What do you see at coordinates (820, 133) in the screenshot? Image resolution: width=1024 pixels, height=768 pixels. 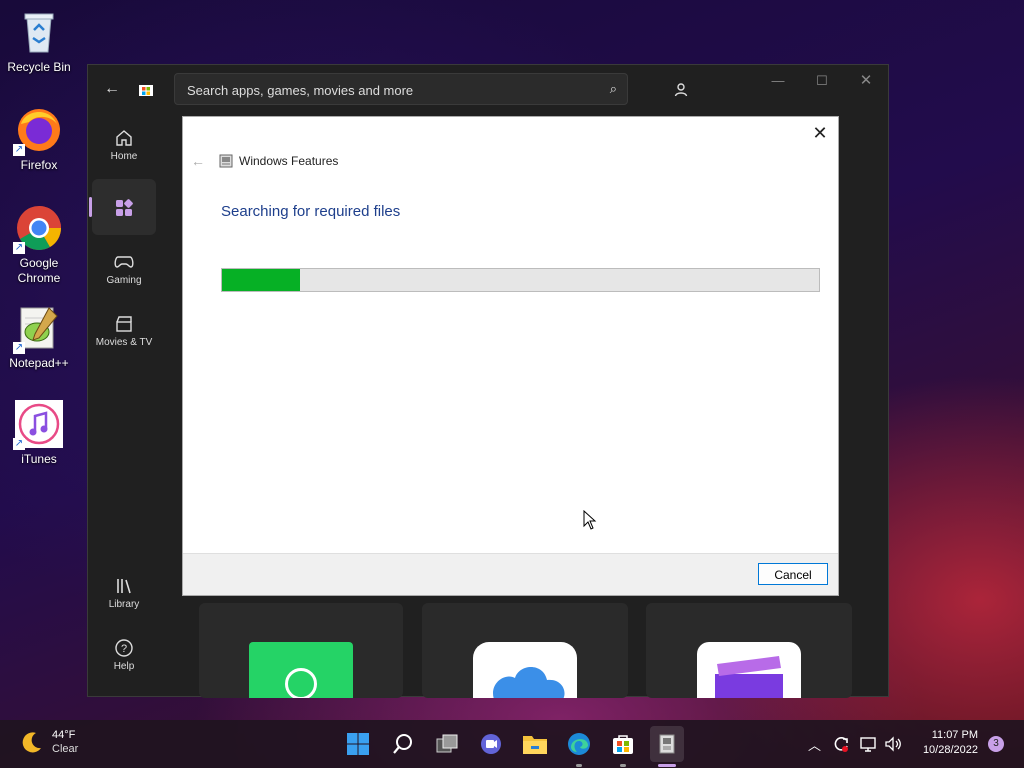 I see `close-button: ✕` at bounding box center [820, 133].